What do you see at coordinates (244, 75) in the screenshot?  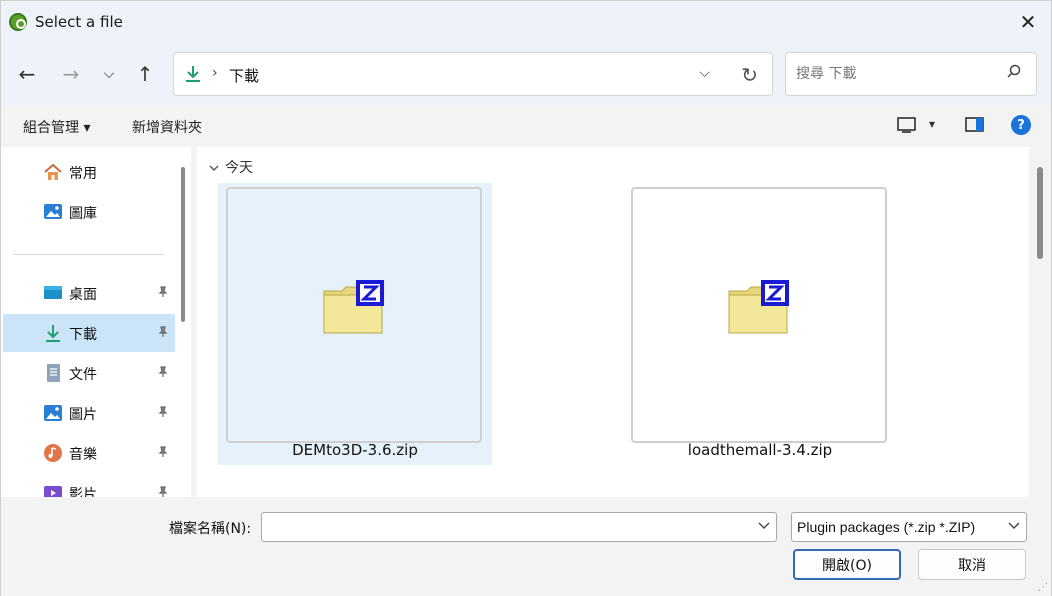 I see `breadcrumb-downloads: 下載` at bounding box center [244, 75].